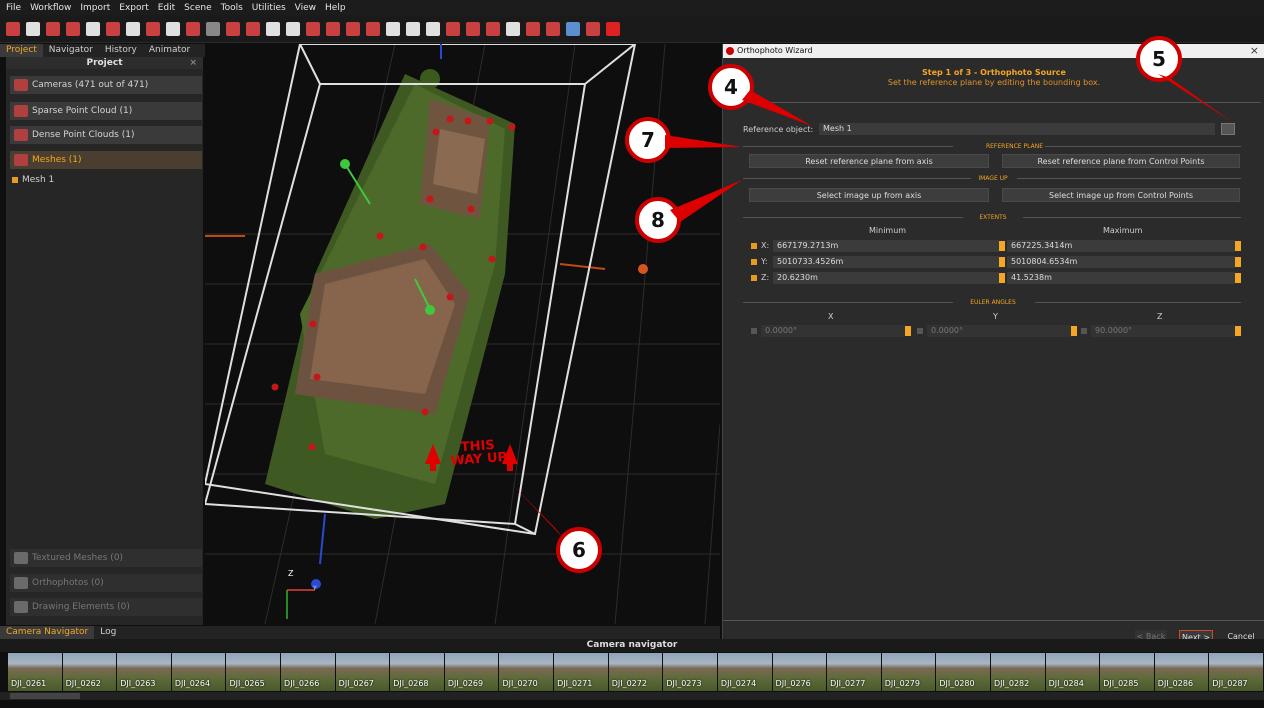 The height and width of the screenshot is (708, 1264). What do you see at coordinates (636, 672) in the screenshot?
I see `camera-thumbnail: DJI_0272` at bounding box center [636, 672].